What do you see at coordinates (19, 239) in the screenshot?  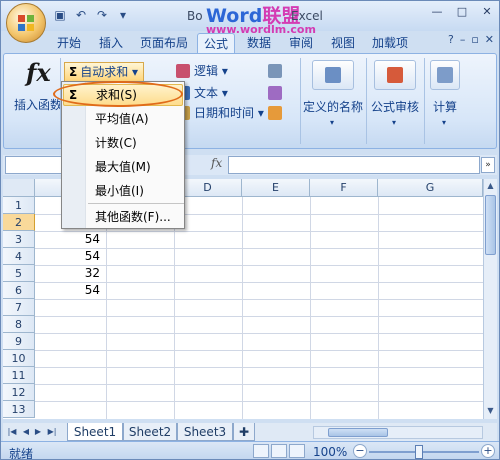 I see `row-header: 3` at bounding box center [19, 239].